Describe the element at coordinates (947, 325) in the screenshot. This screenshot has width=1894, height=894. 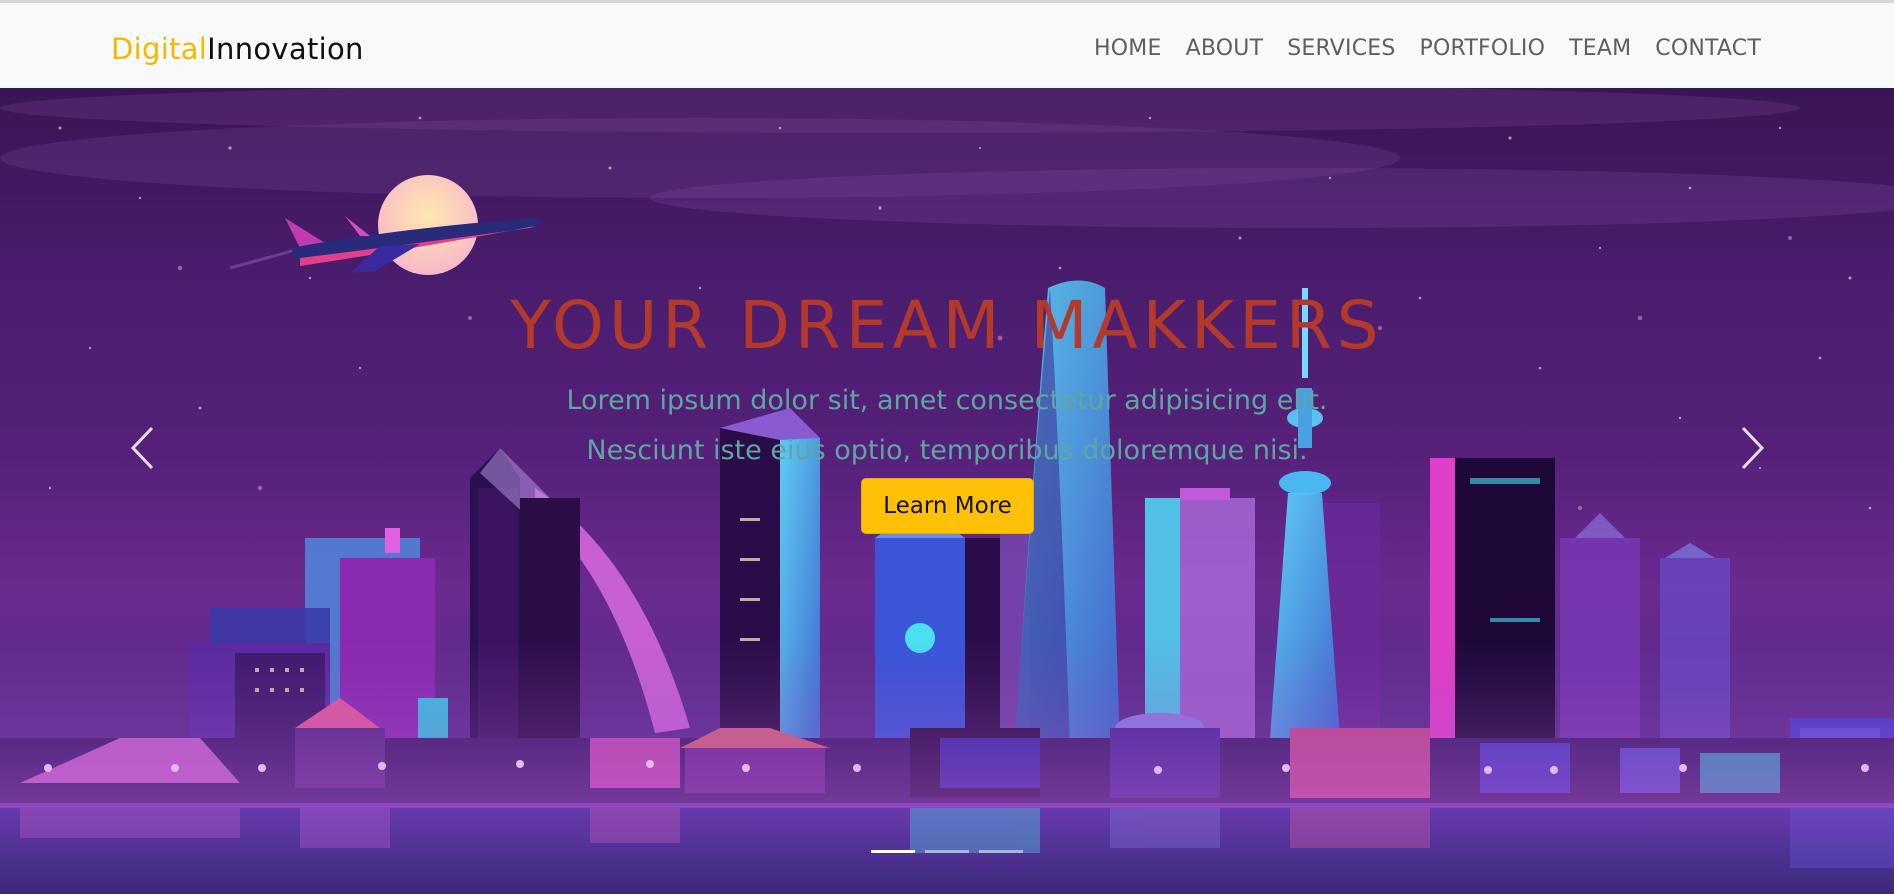
I see `hero-title: YOUR DREAM MAKKERS` at that location.